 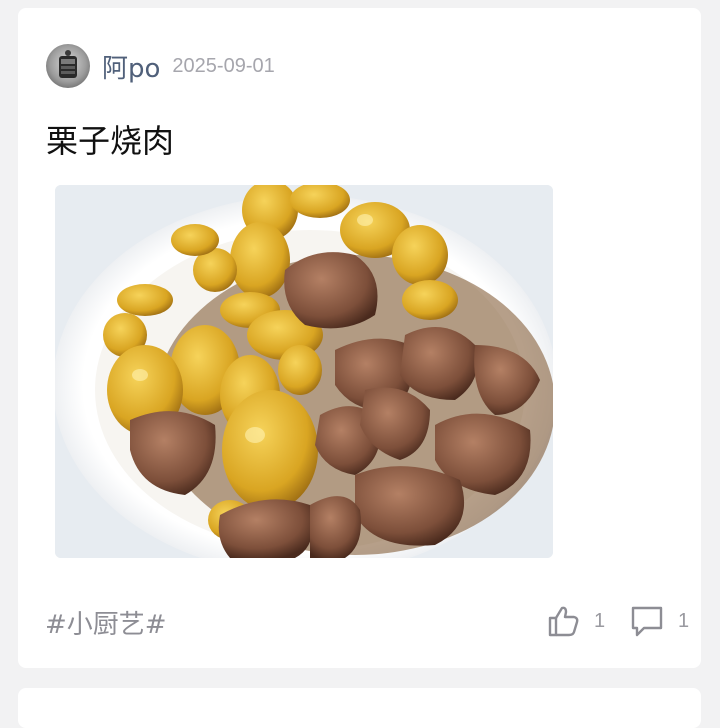 I want to click on thumbs-up-icon, so click(x=563, y=621).